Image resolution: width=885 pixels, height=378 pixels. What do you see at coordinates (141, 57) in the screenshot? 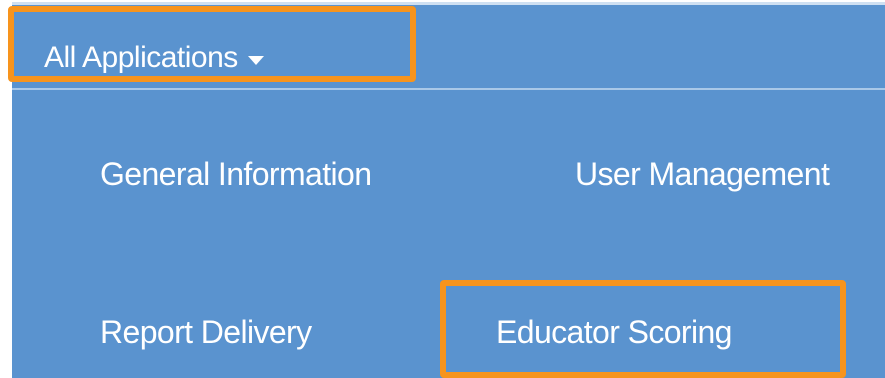
I see `all-applications-label: All Applications` at bounding box center [141, 57].